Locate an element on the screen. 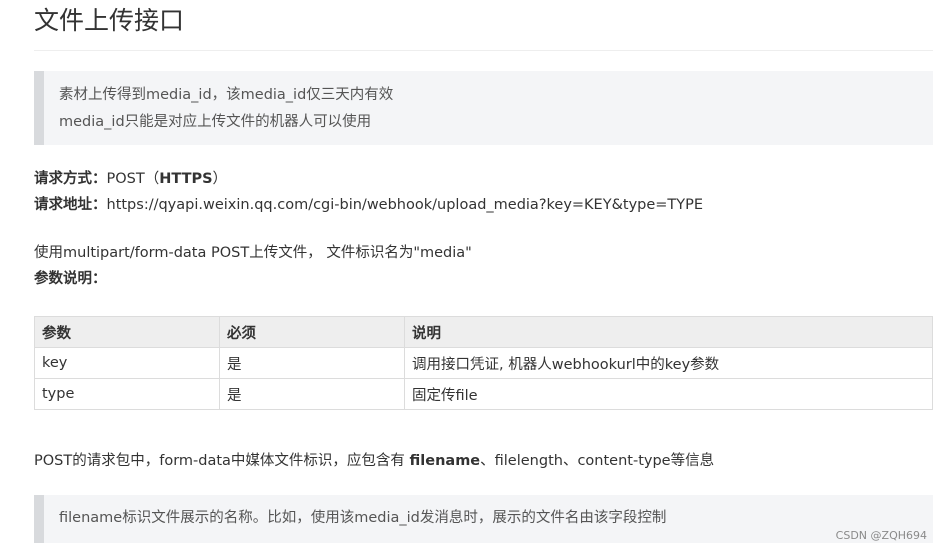  notice-line: 素材上传得到media_id，该media_id仅三天内有效 is located at coordinates (226, 95).